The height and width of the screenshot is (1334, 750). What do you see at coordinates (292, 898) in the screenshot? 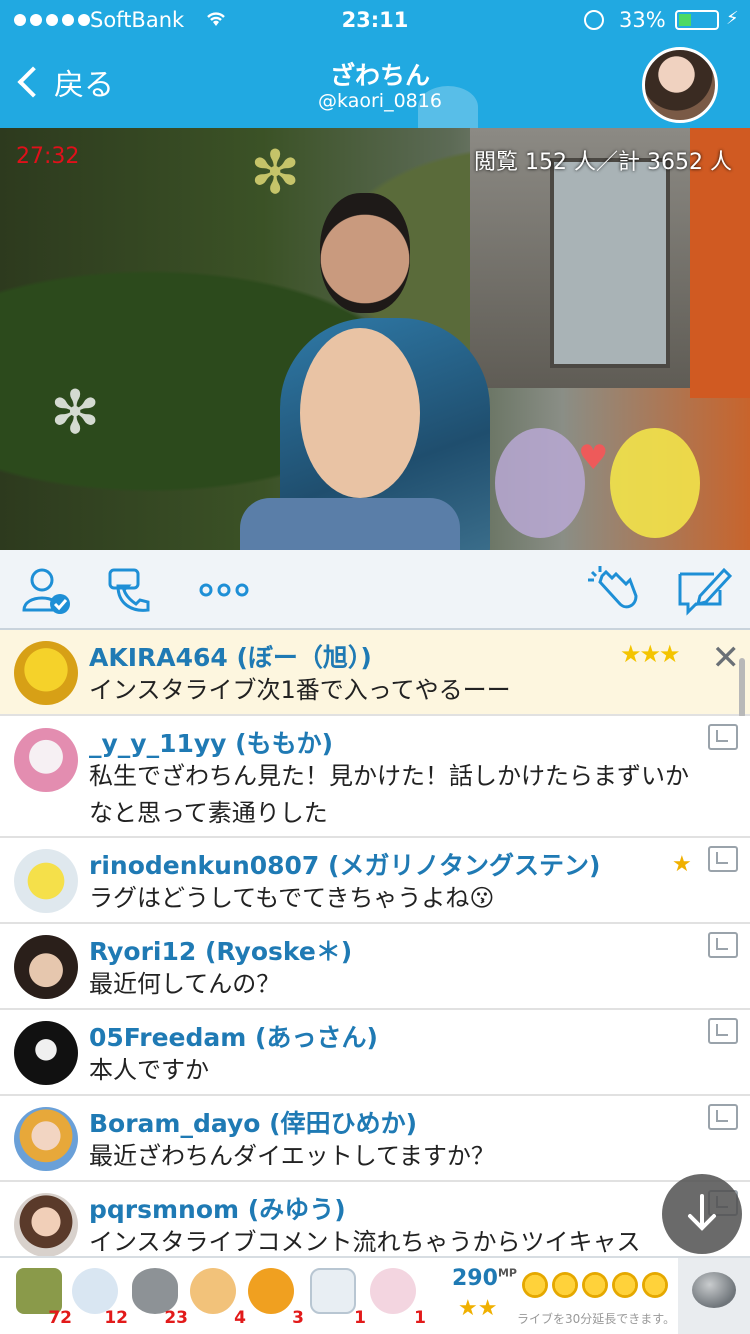
I see `comment-text: ラグはどうしてもでてきちゃうよね😗` at bounding box center [292, 898].